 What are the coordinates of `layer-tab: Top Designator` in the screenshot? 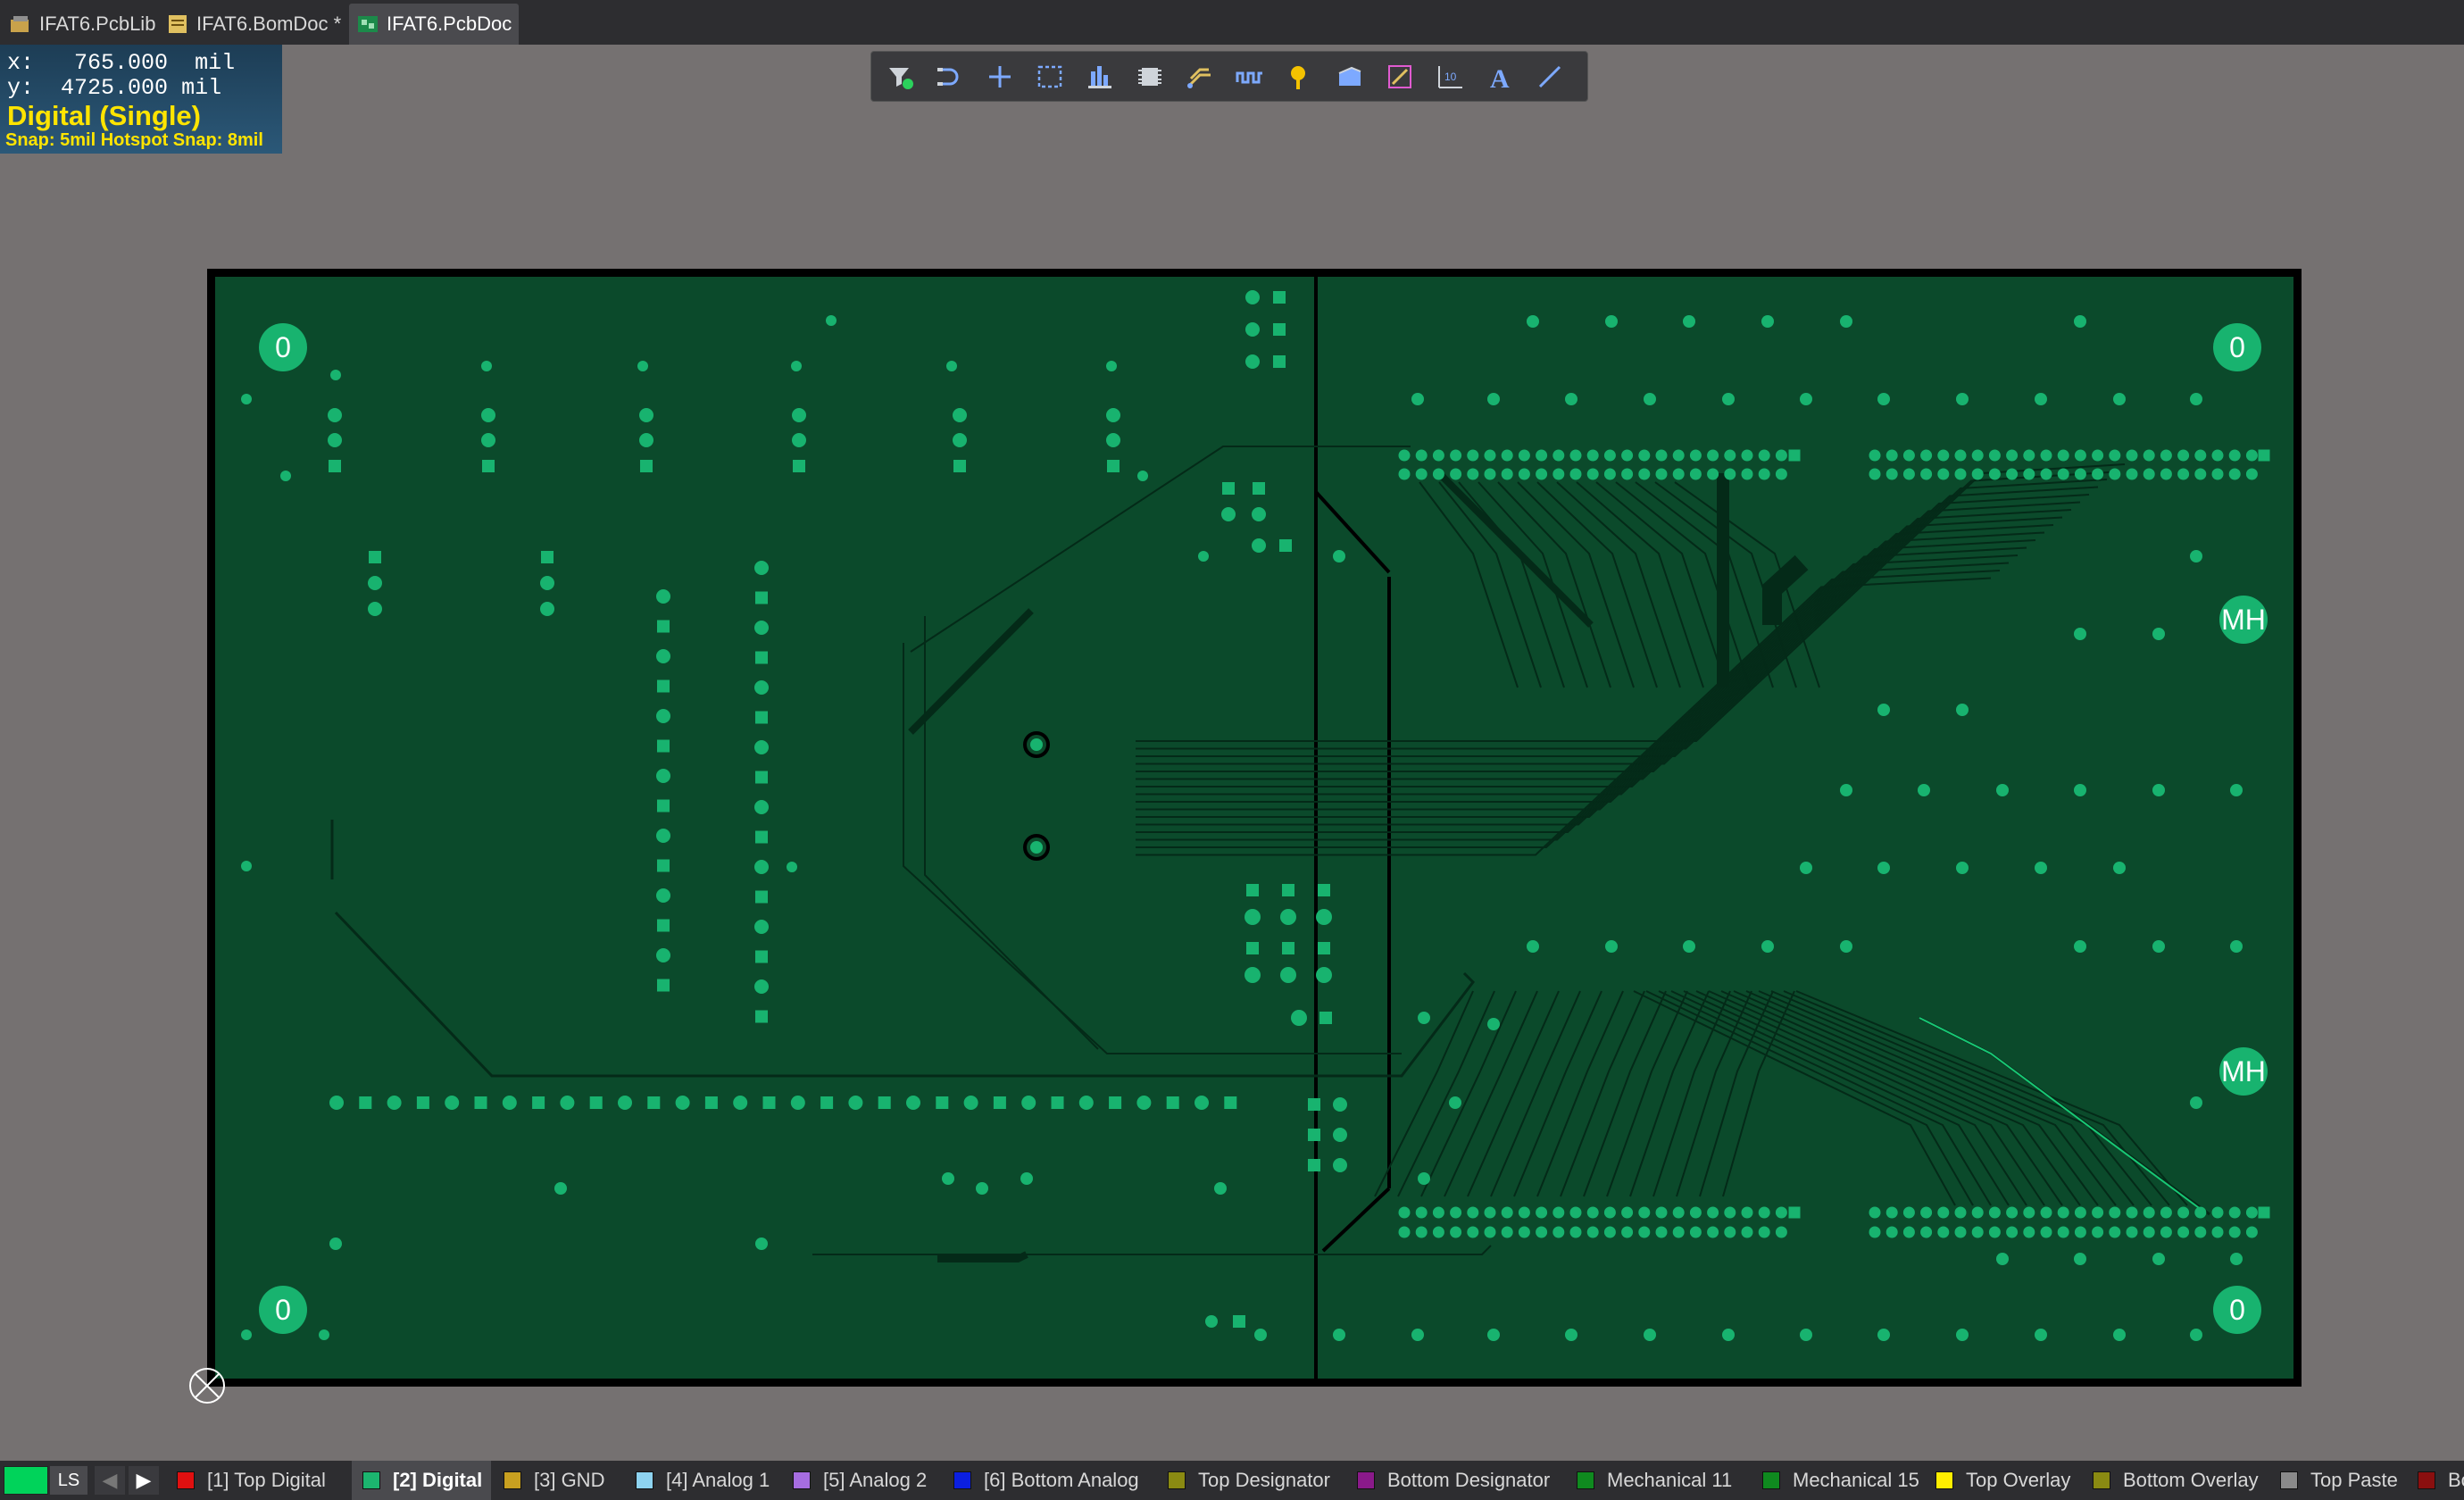 It's located at (1248, 1481).